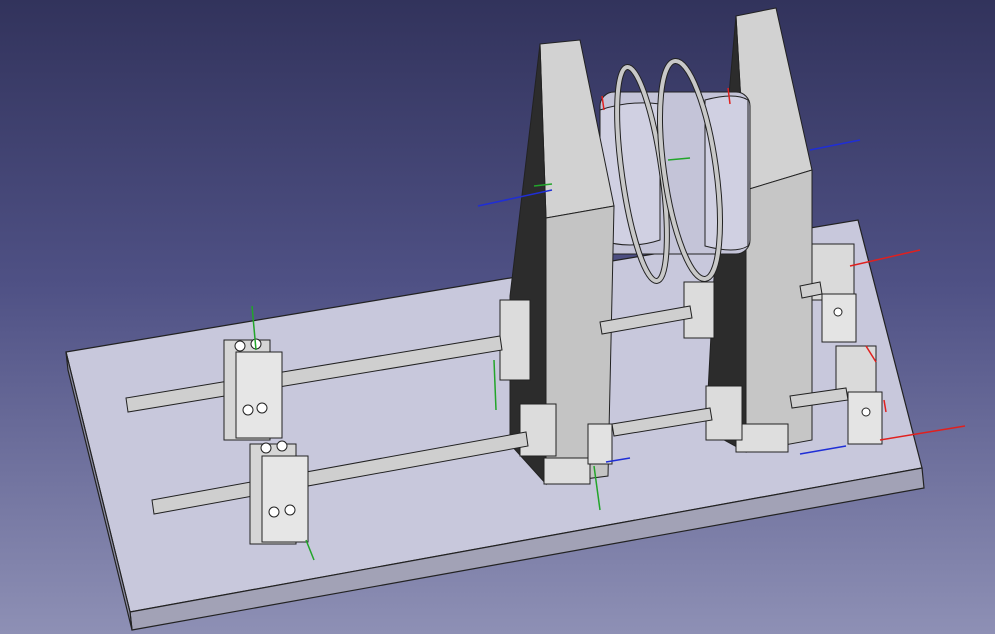 This screenshot has height=634, width=995. I want to click on rod-clamp-block-lower, so click(279, 492).